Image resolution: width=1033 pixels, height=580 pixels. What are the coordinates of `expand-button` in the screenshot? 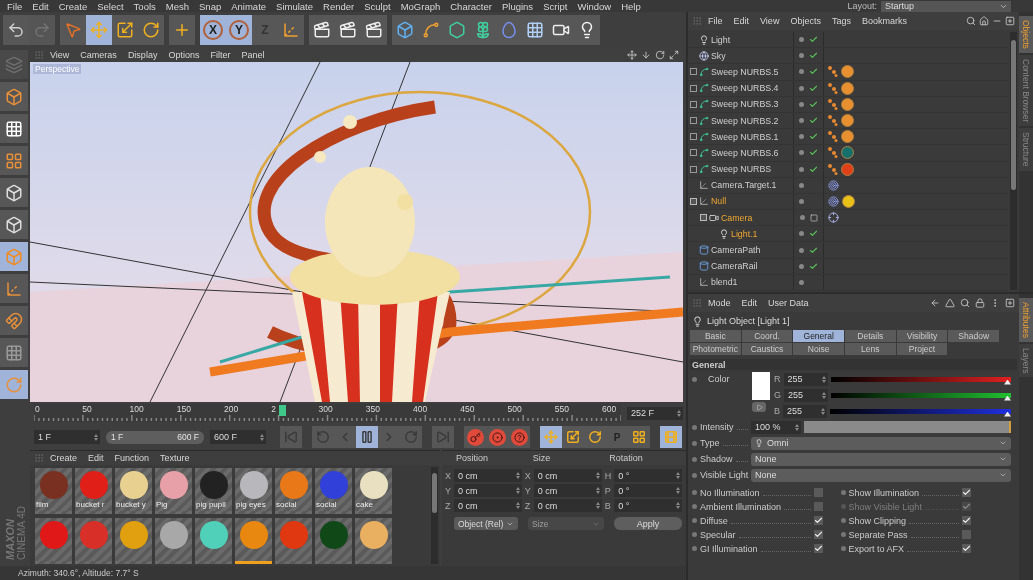 It's located at (759, 407).